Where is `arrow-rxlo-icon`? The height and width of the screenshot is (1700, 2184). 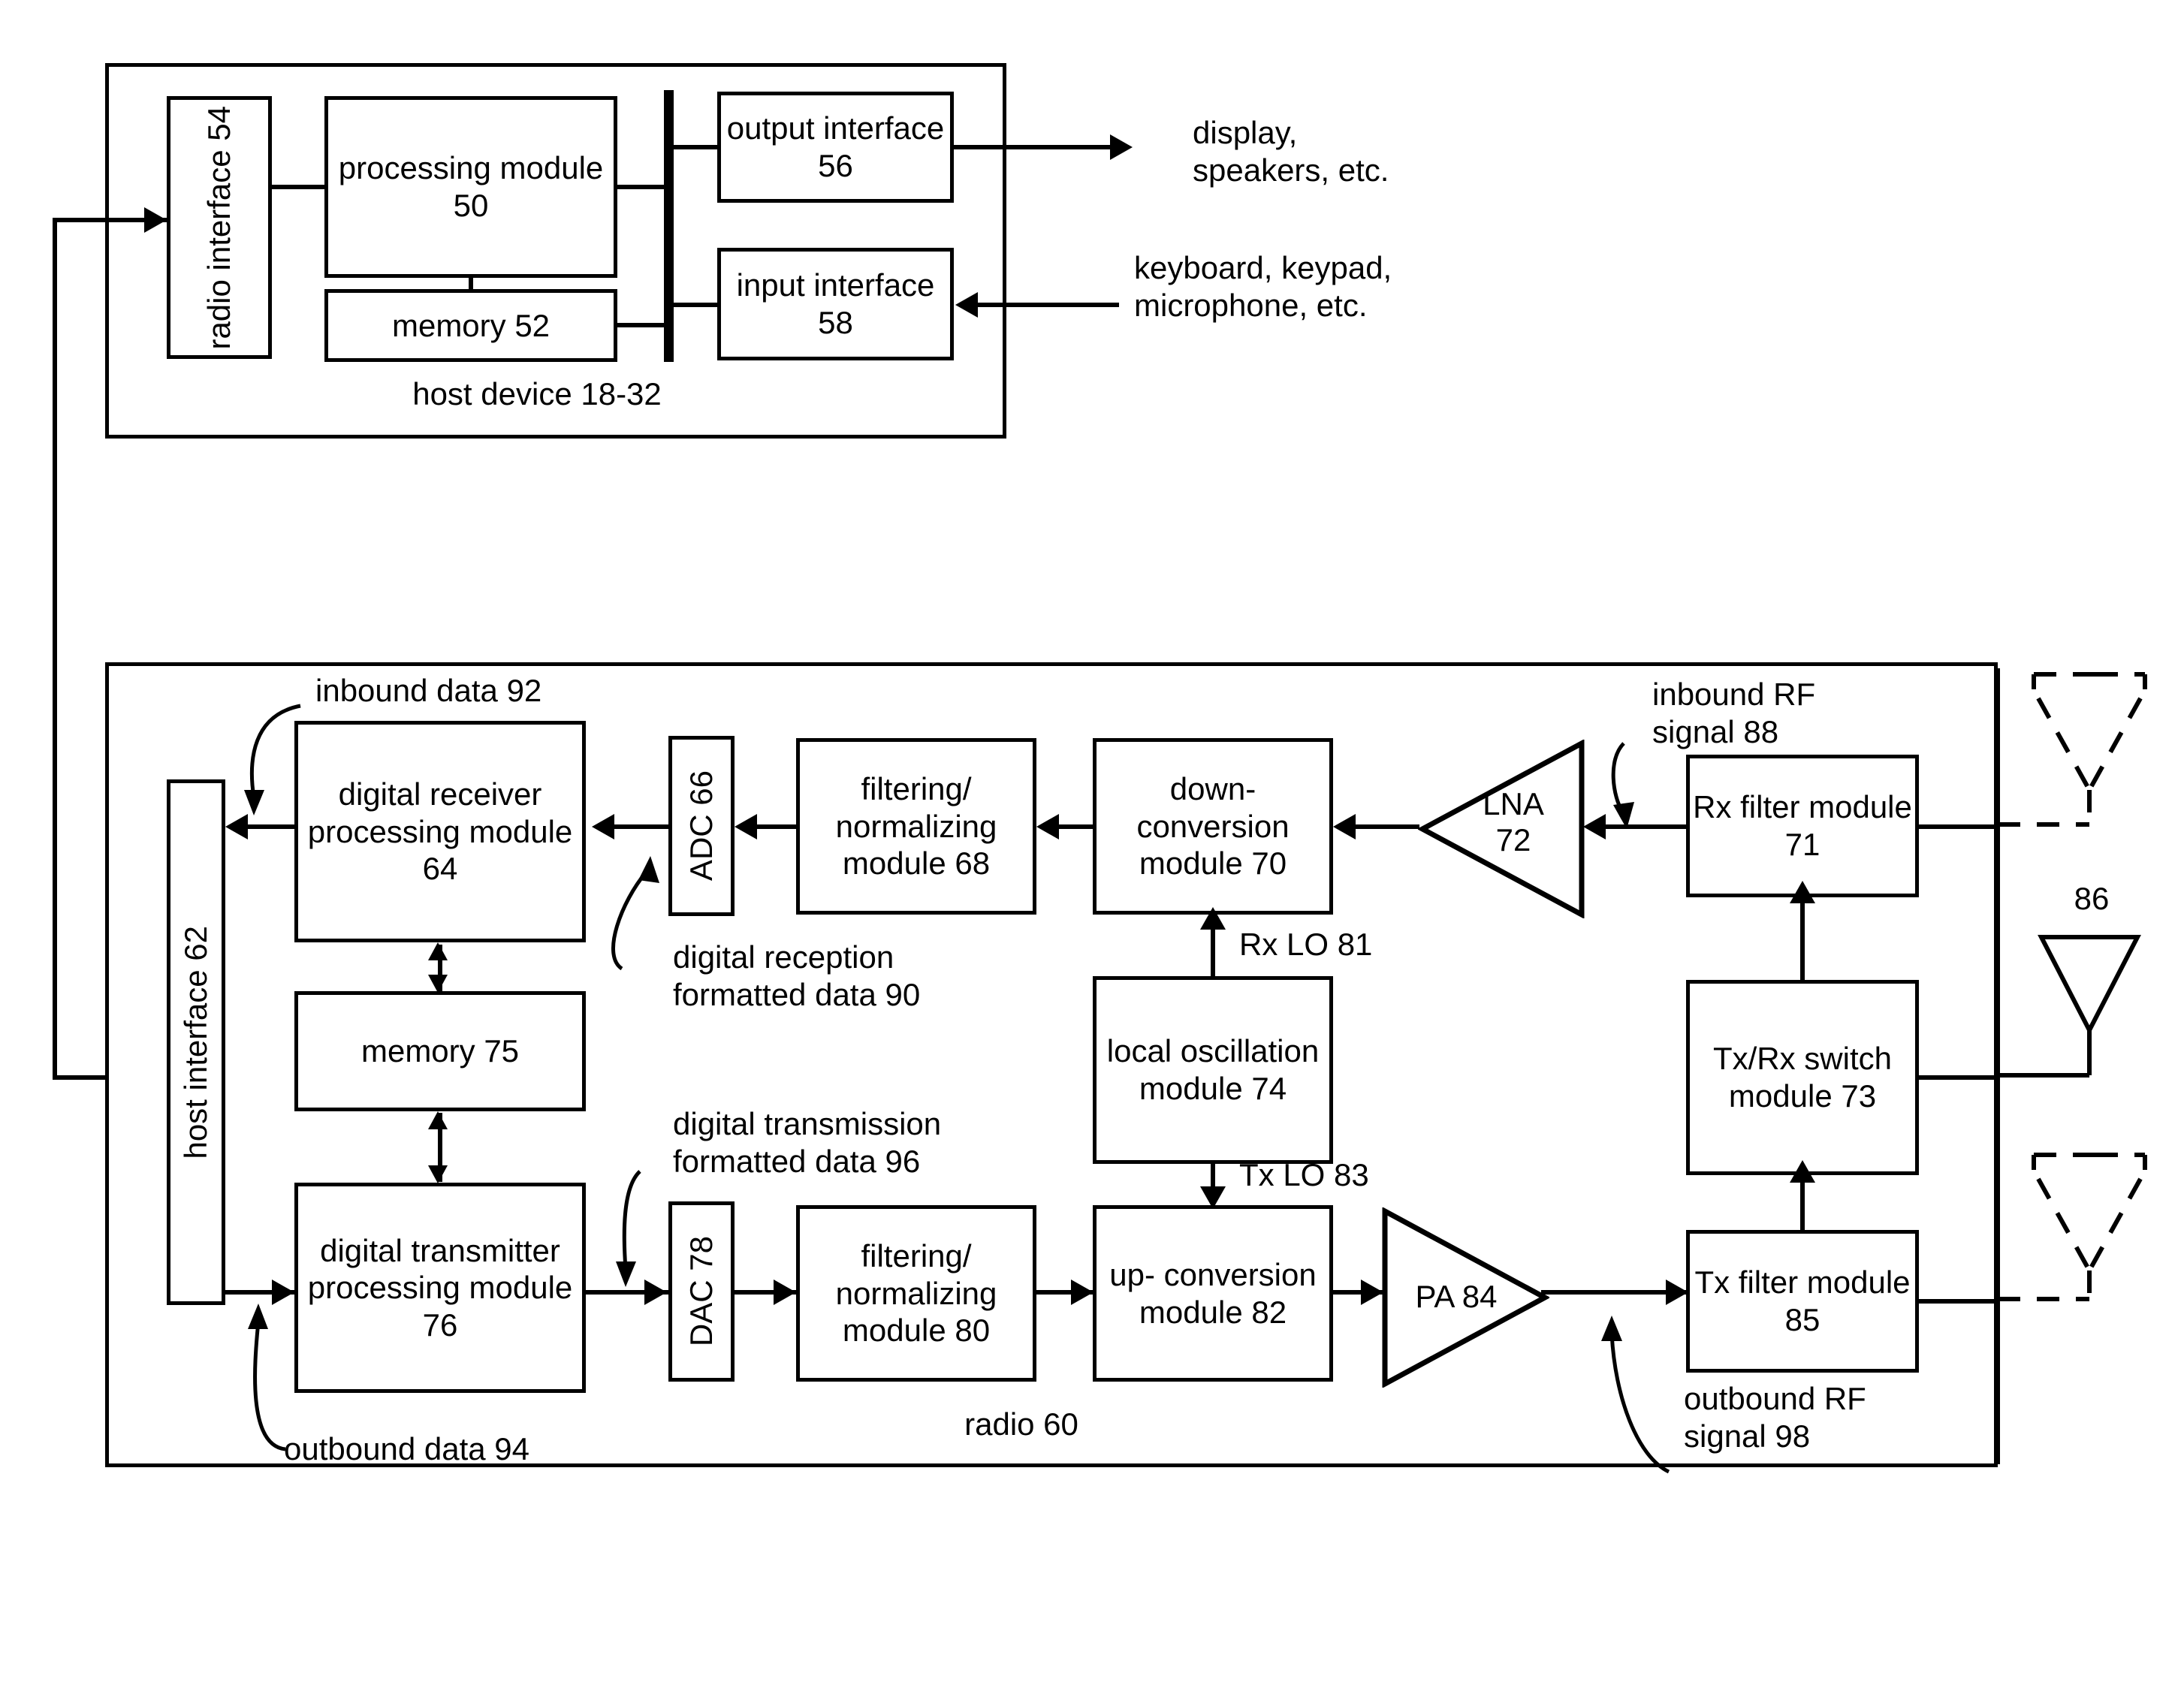 arrow-rxlo-icon is located at coordinates (1213, 918).